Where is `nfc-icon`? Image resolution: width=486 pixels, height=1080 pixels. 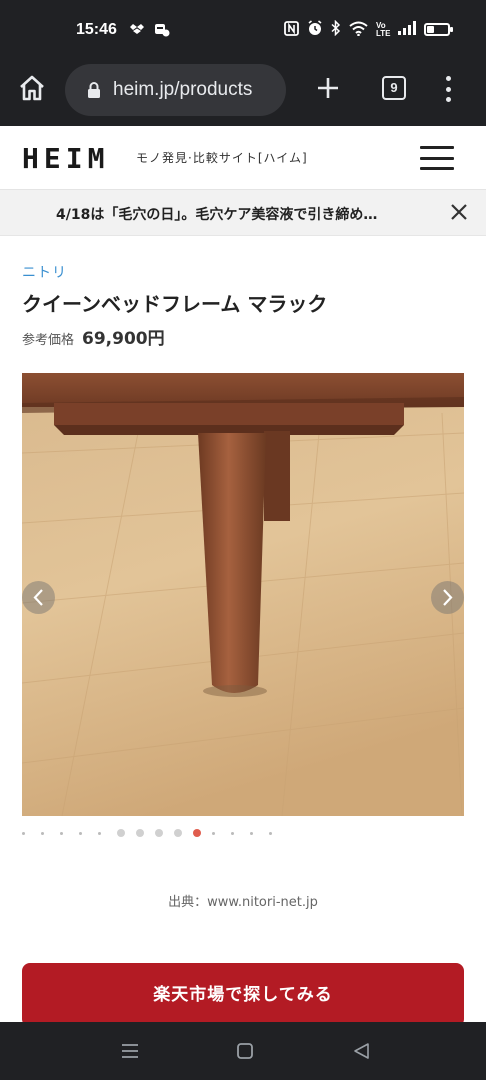
nfc-icon is located at coordinates (291, 29).